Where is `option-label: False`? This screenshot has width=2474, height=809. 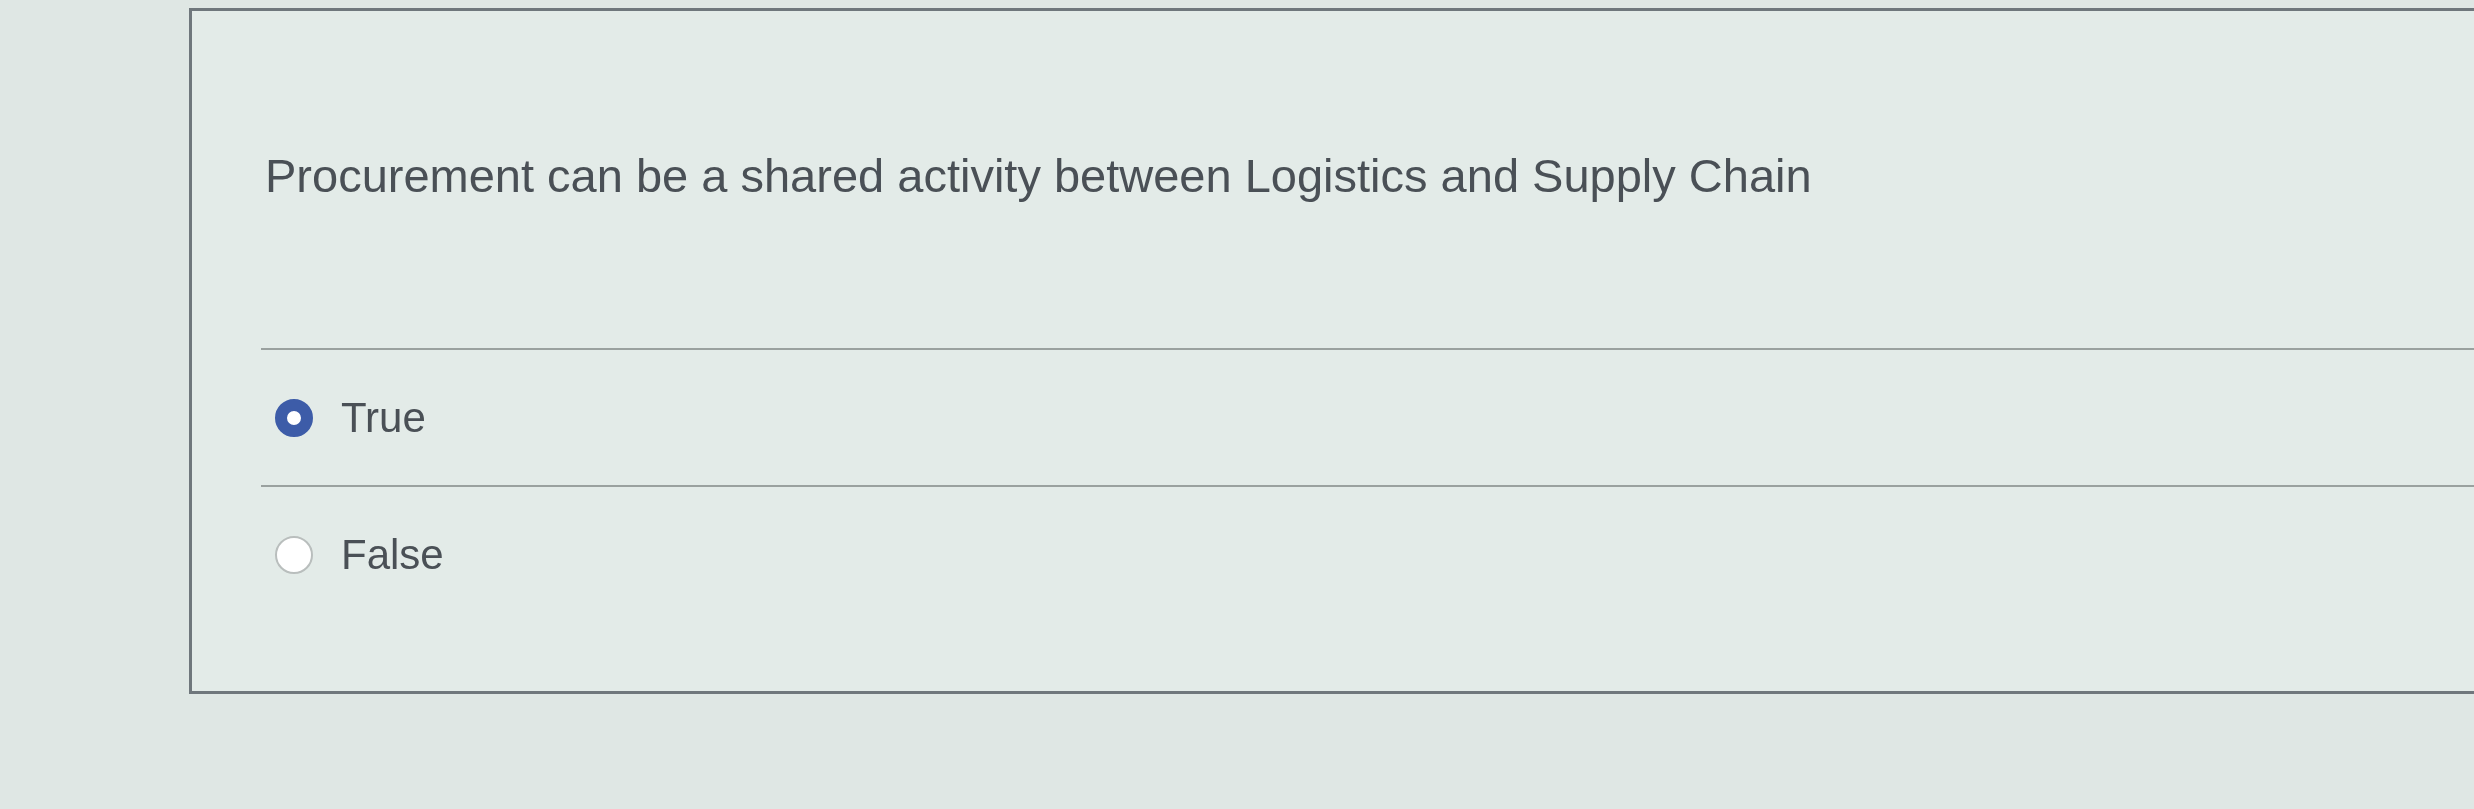
option-label: False is located at coordinates (392, 554).